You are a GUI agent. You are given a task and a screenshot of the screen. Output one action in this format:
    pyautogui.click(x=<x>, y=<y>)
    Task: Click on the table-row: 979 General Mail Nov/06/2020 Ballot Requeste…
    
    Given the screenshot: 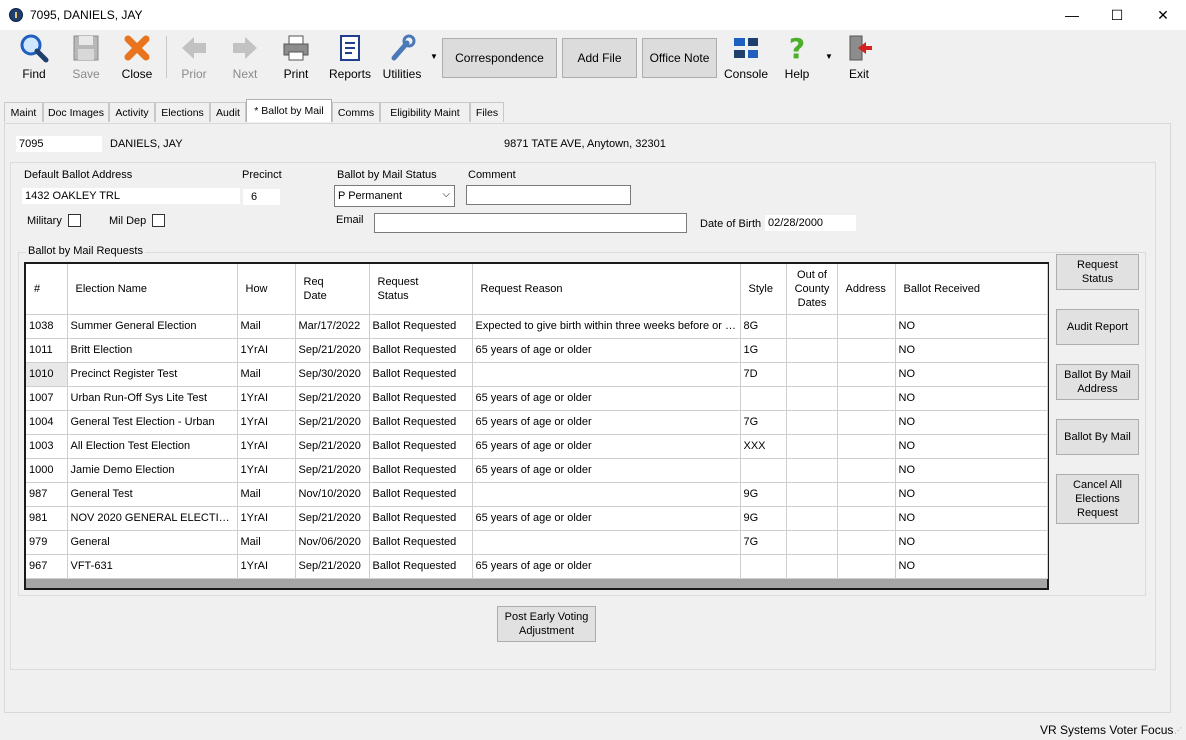 What is the action you would take?
    pyautogui.click(x=537, y=542)
    